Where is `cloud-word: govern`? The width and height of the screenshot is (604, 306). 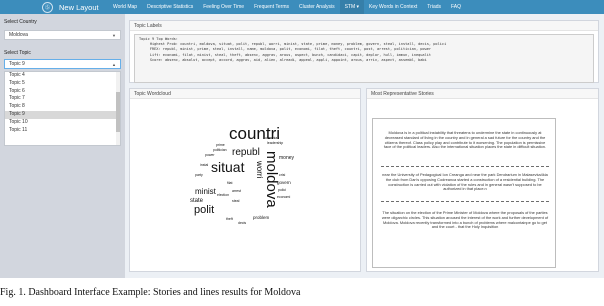 cloud-word: govern is located at coordinates (284, 182).